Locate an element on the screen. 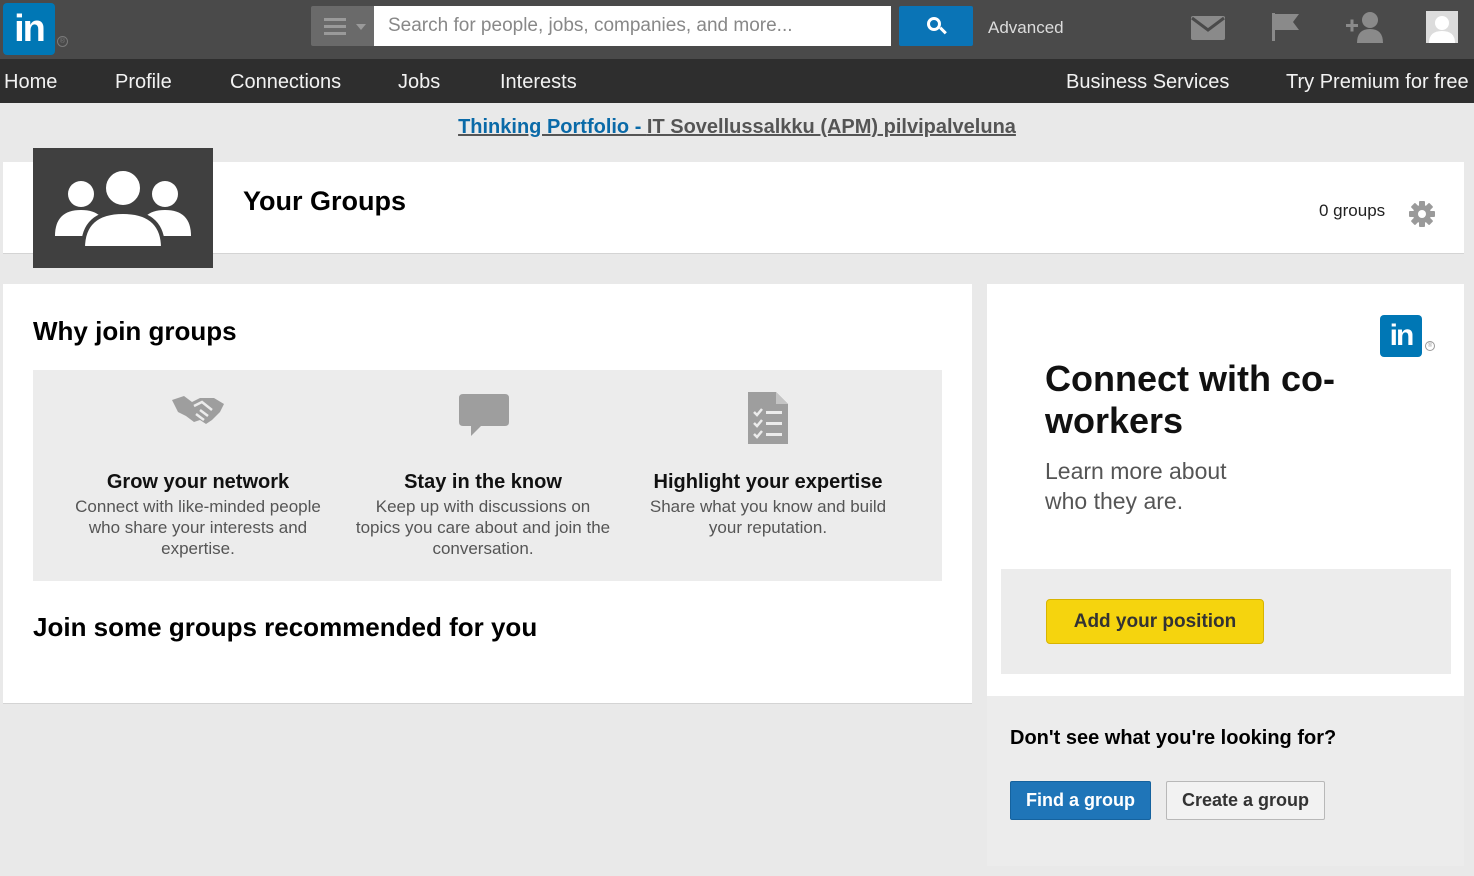 Image resolution: width=1474 pixels, height=876 pixels. search-input is located at coordinates (632, 26).